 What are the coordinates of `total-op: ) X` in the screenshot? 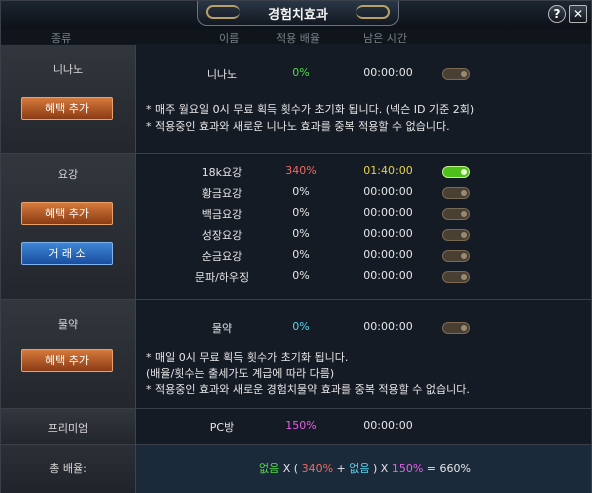 It's located at (380, 468).